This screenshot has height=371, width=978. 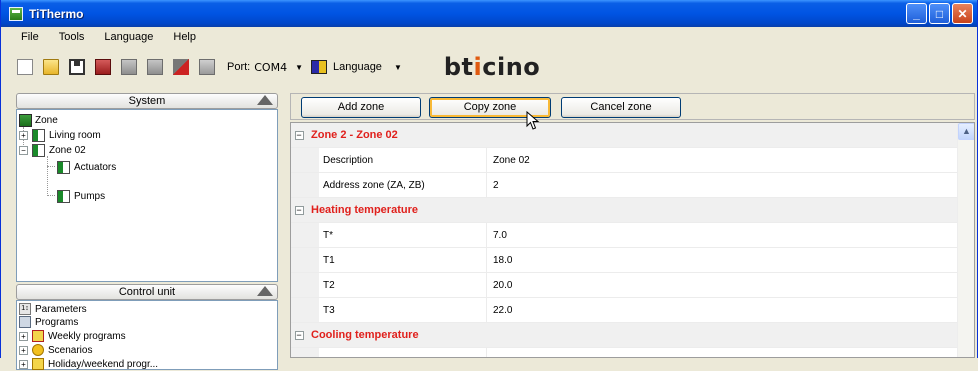 What do you see at coordinates (722, 285) in the screenshot?
I see `property-value: 20.0` at bounding box center [722, 285].